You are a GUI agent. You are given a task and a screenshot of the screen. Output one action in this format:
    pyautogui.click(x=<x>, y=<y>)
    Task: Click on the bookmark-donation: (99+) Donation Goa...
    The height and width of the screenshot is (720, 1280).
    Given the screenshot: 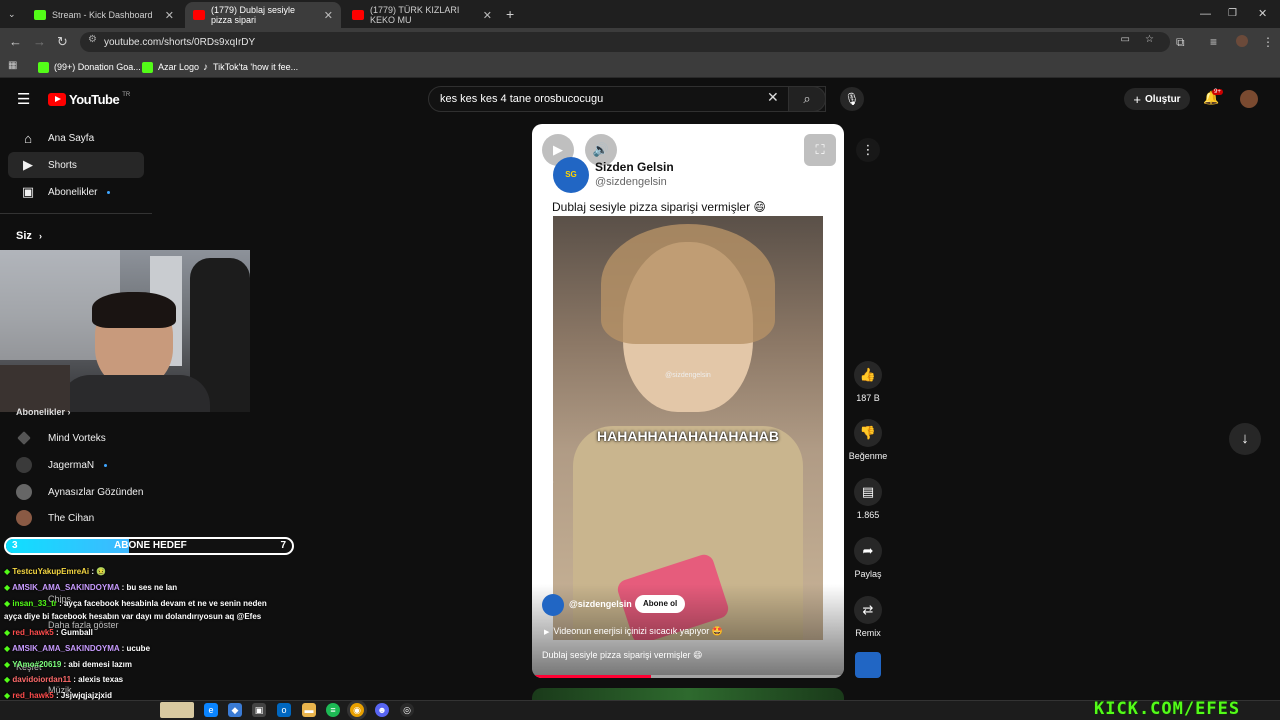 What is the action you would take?
    pyautogui.click(x=89, y=67)
    